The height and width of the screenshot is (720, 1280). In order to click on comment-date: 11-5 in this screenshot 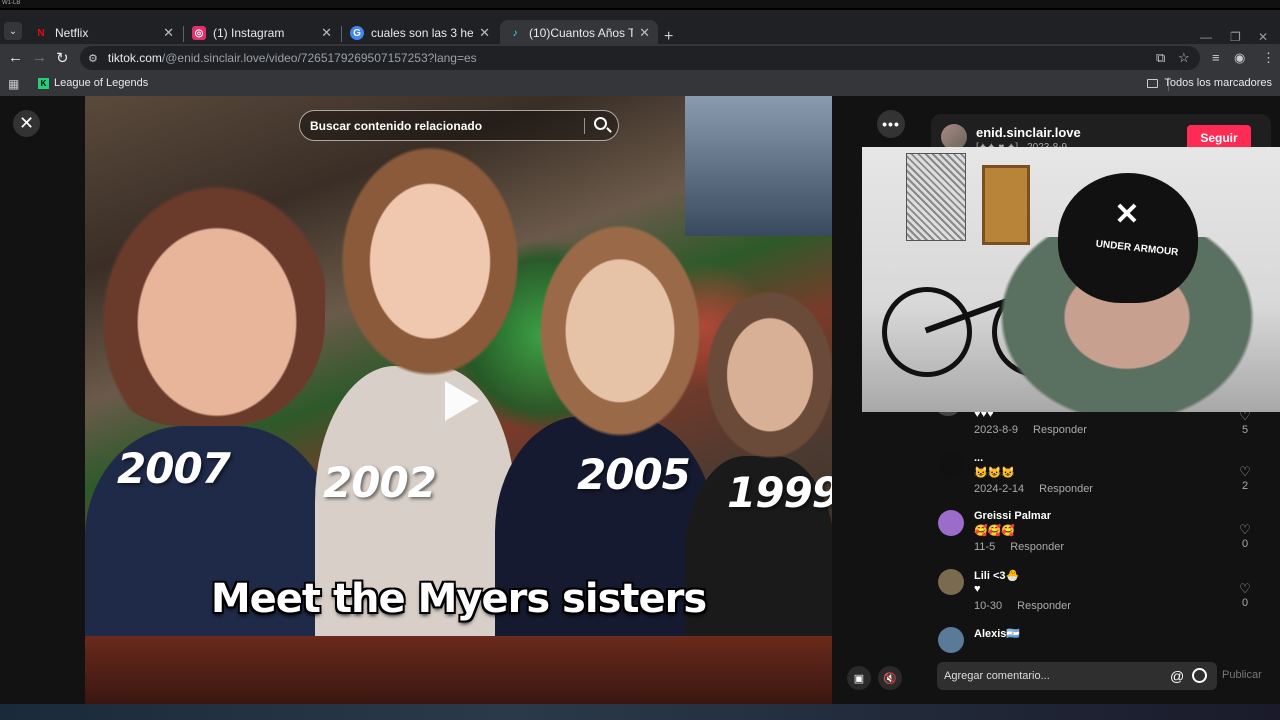, I will do `click(985, 547)`.